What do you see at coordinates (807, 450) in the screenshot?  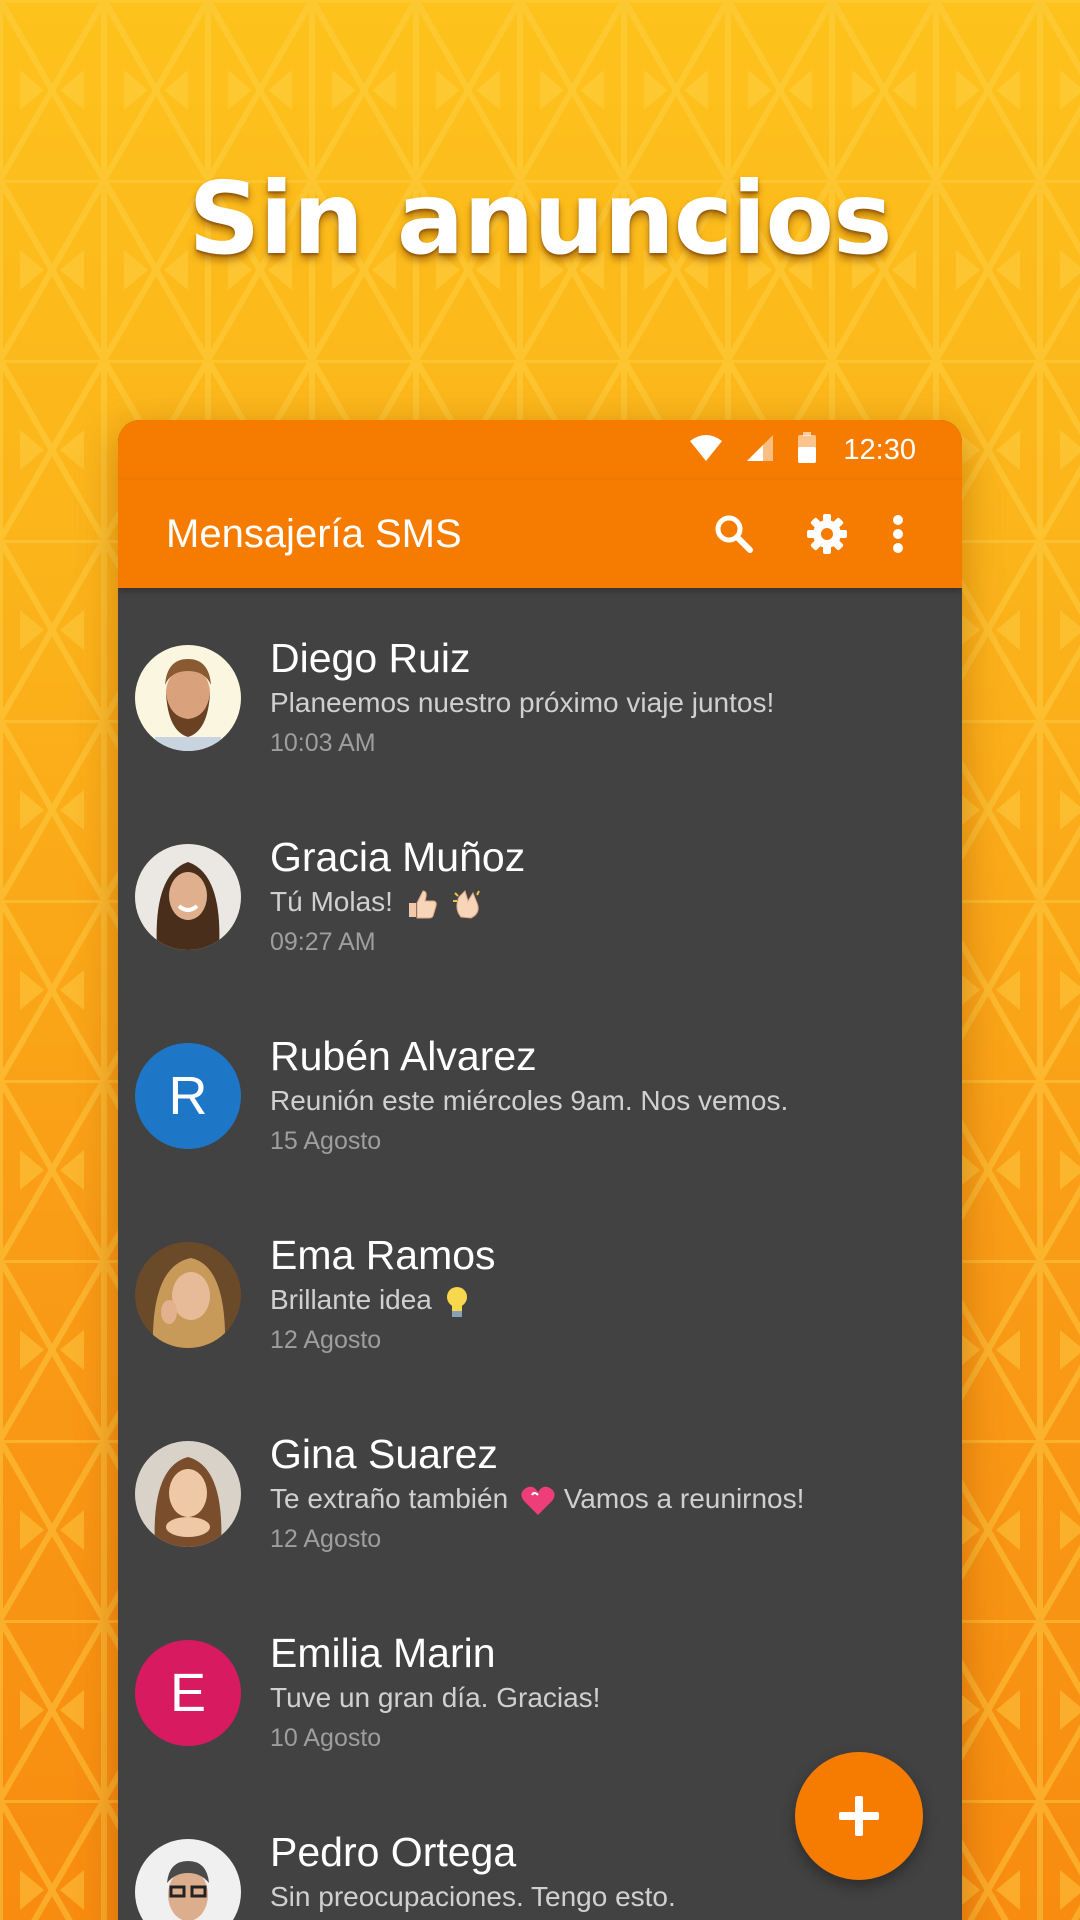 I see `battery-icon` at bounding box center [807, 450].